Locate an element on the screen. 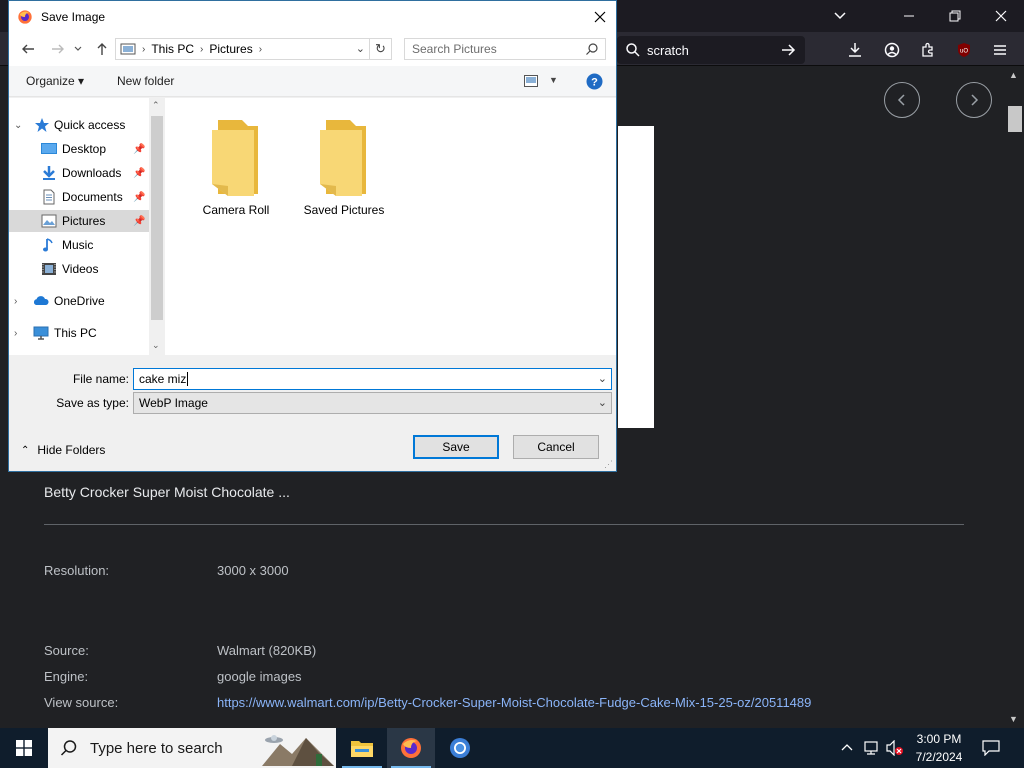 This screenshot has width=1024, height=768. file-name-input: cake miz ⌄ is located at coordinates (372, 379).